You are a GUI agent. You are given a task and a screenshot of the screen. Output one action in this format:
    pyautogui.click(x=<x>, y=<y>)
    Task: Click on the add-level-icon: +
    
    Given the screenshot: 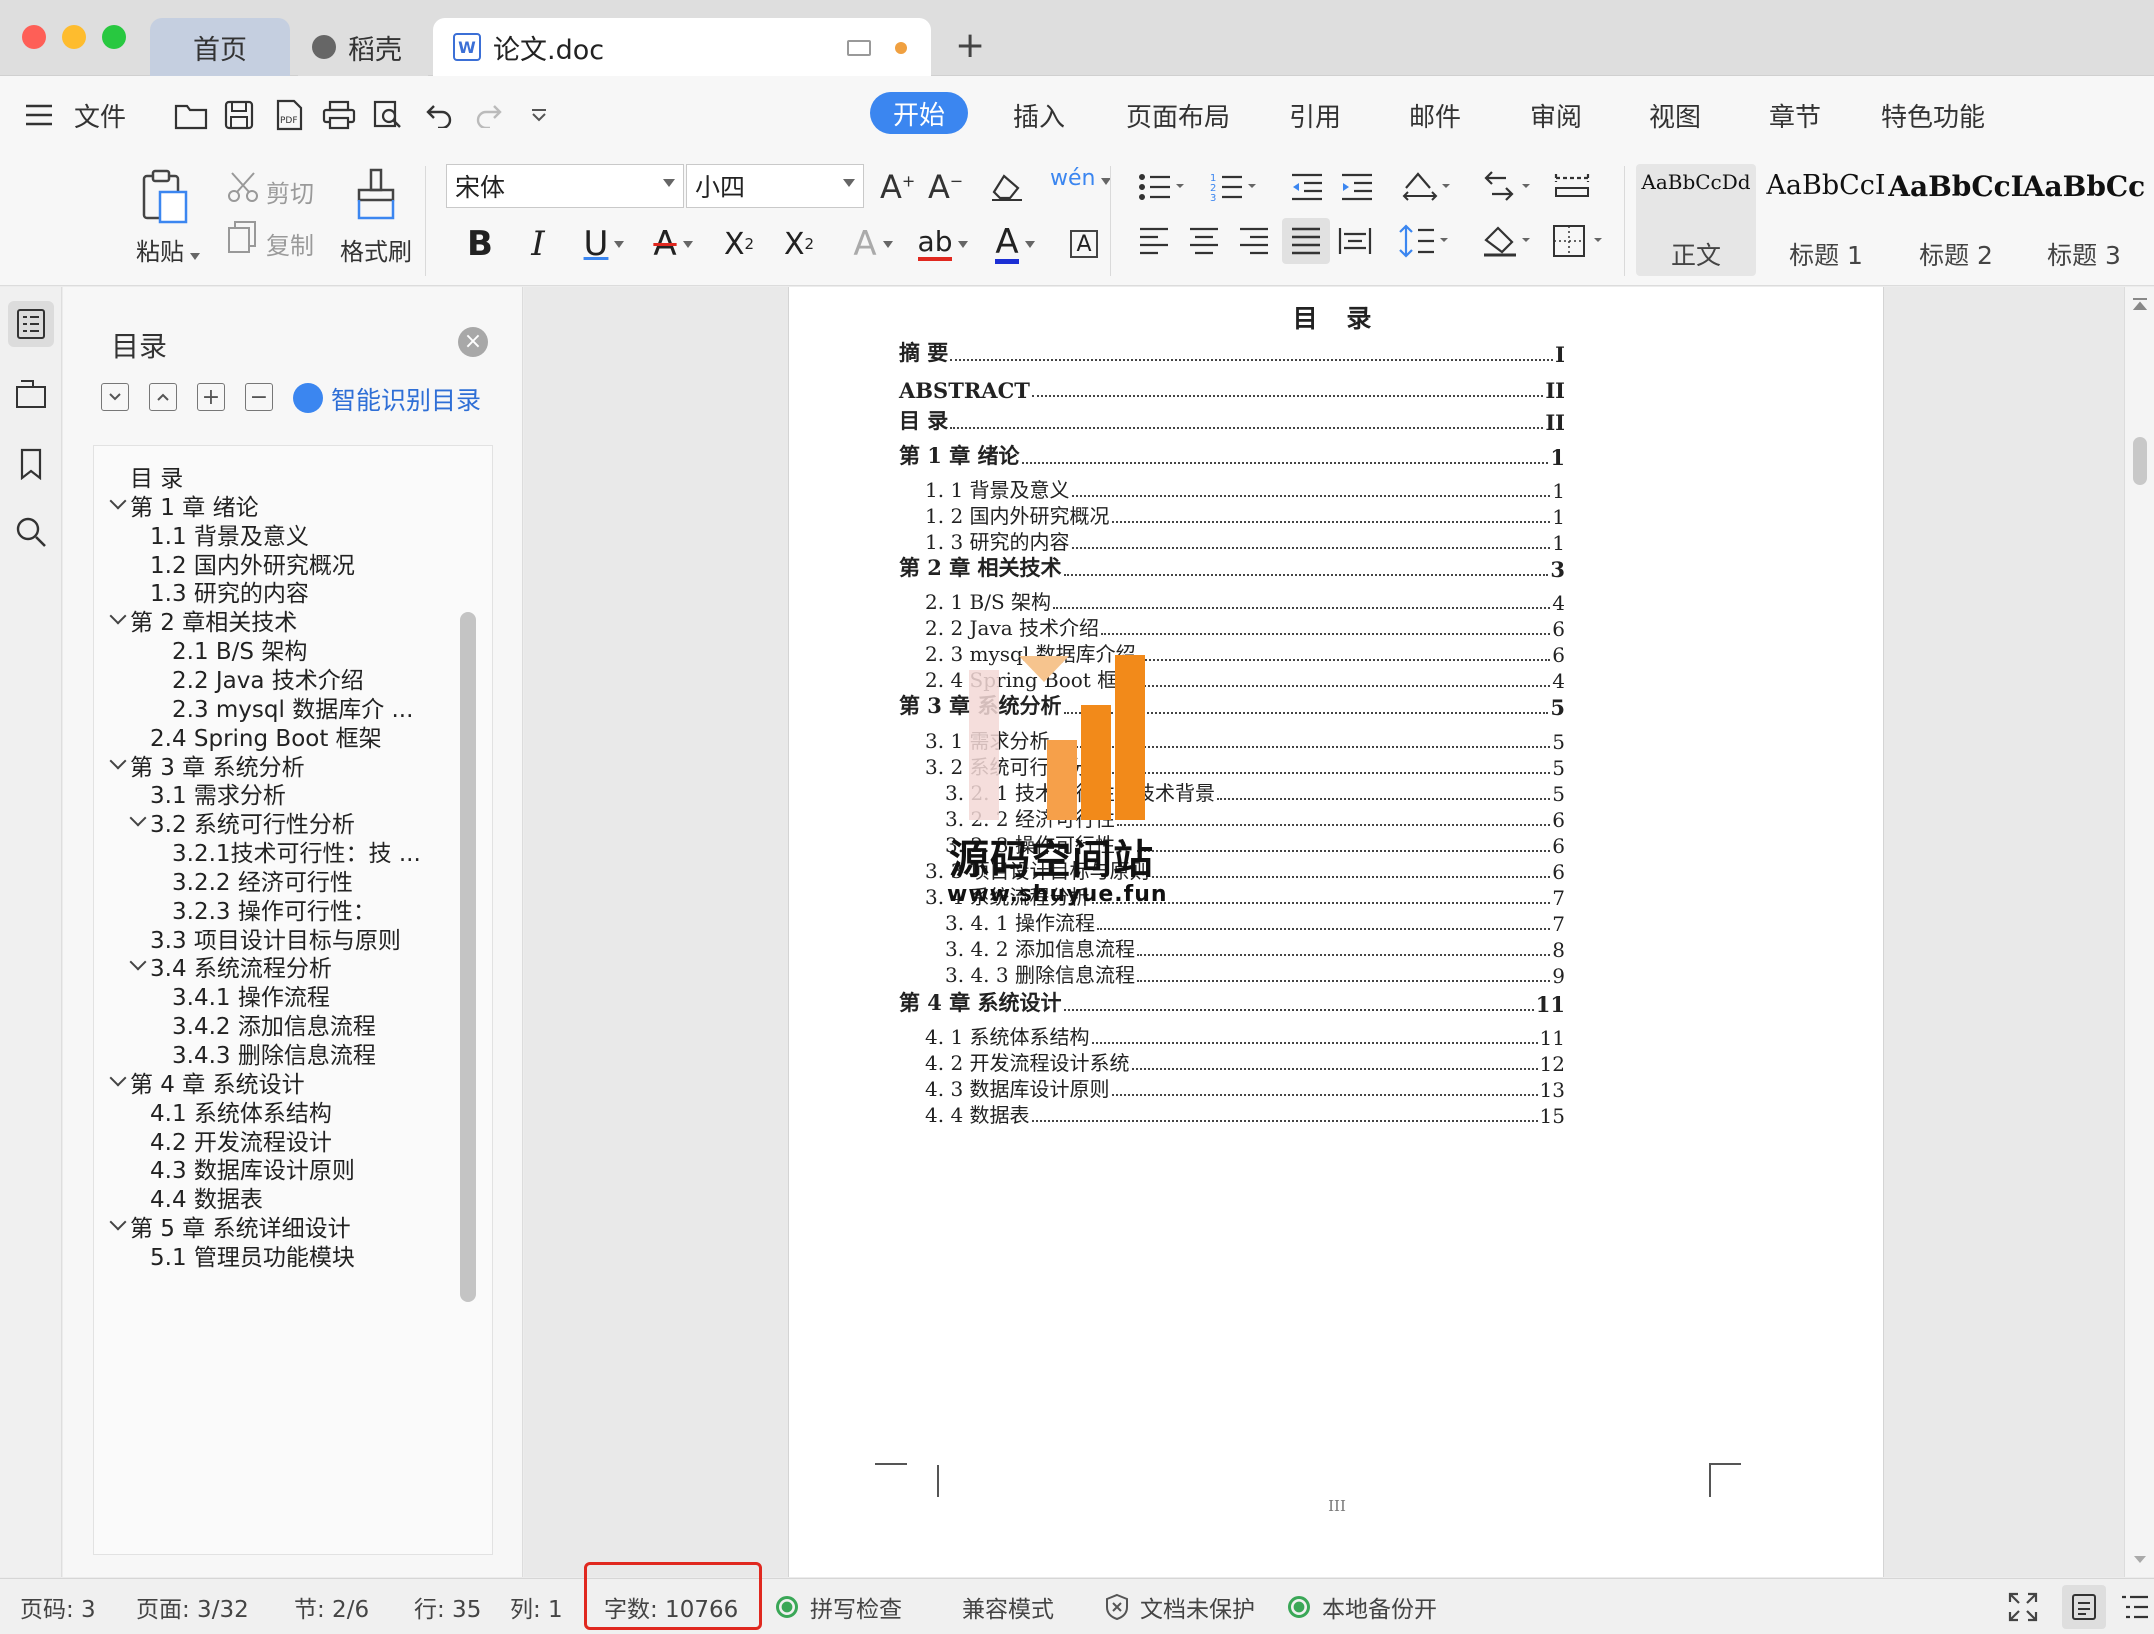 What is the action you would take?
    pyautogui.click(x=211, y=397)
    